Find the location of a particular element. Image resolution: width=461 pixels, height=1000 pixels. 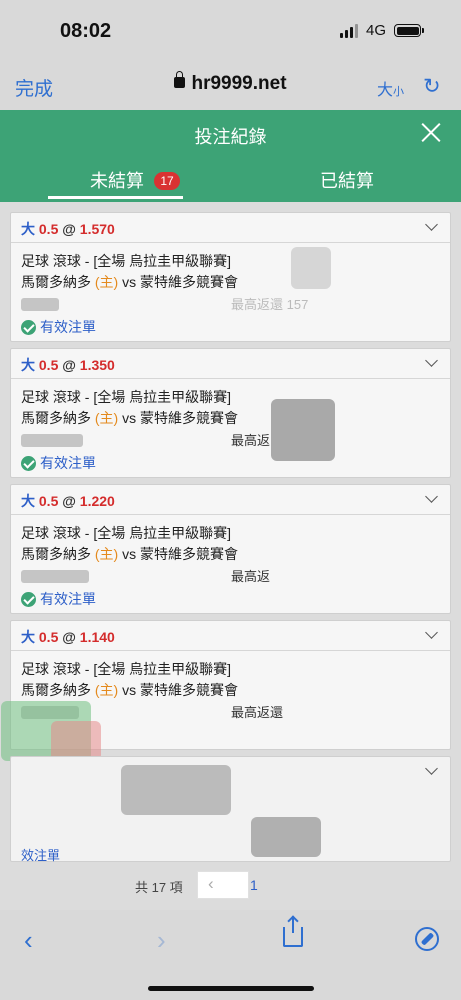

active-tab-indicator is located at coordinates (115, 197).